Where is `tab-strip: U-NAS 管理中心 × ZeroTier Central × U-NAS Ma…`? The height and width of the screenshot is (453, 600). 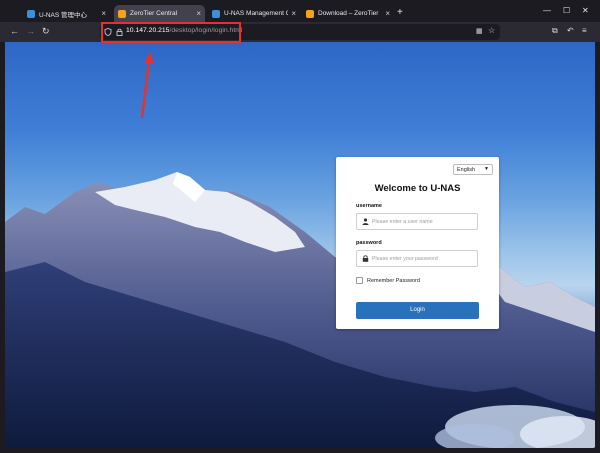
tab-strip: U-NAS 管理中心 × ZeroTier Central × U-NAS Ma… is located at coordinates (300, 11).